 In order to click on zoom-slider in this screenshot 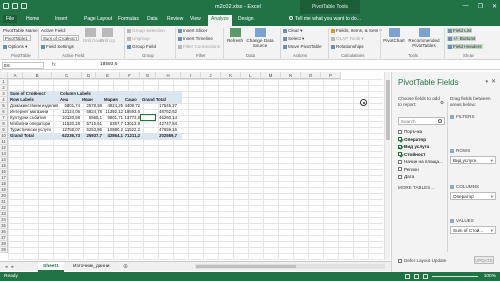, I will do `click(455, 276)`.